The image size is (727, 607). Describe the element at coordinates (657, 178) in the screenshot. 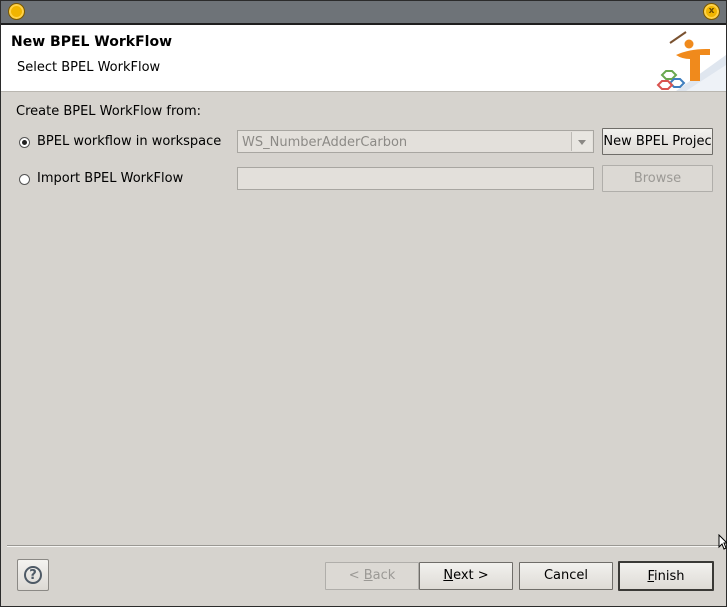

I see `browse-button: Browse` at that location.